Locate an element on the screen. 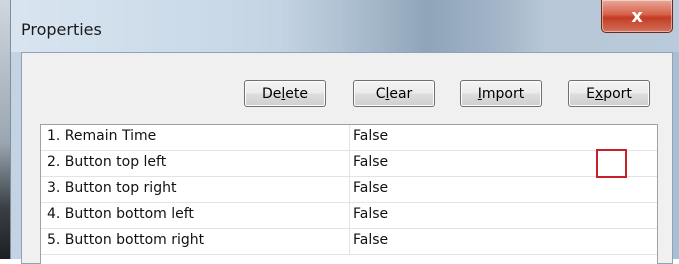 This screenshot has width=679, height=264. clear-label-end: ear is located at coordinates (401, 93).